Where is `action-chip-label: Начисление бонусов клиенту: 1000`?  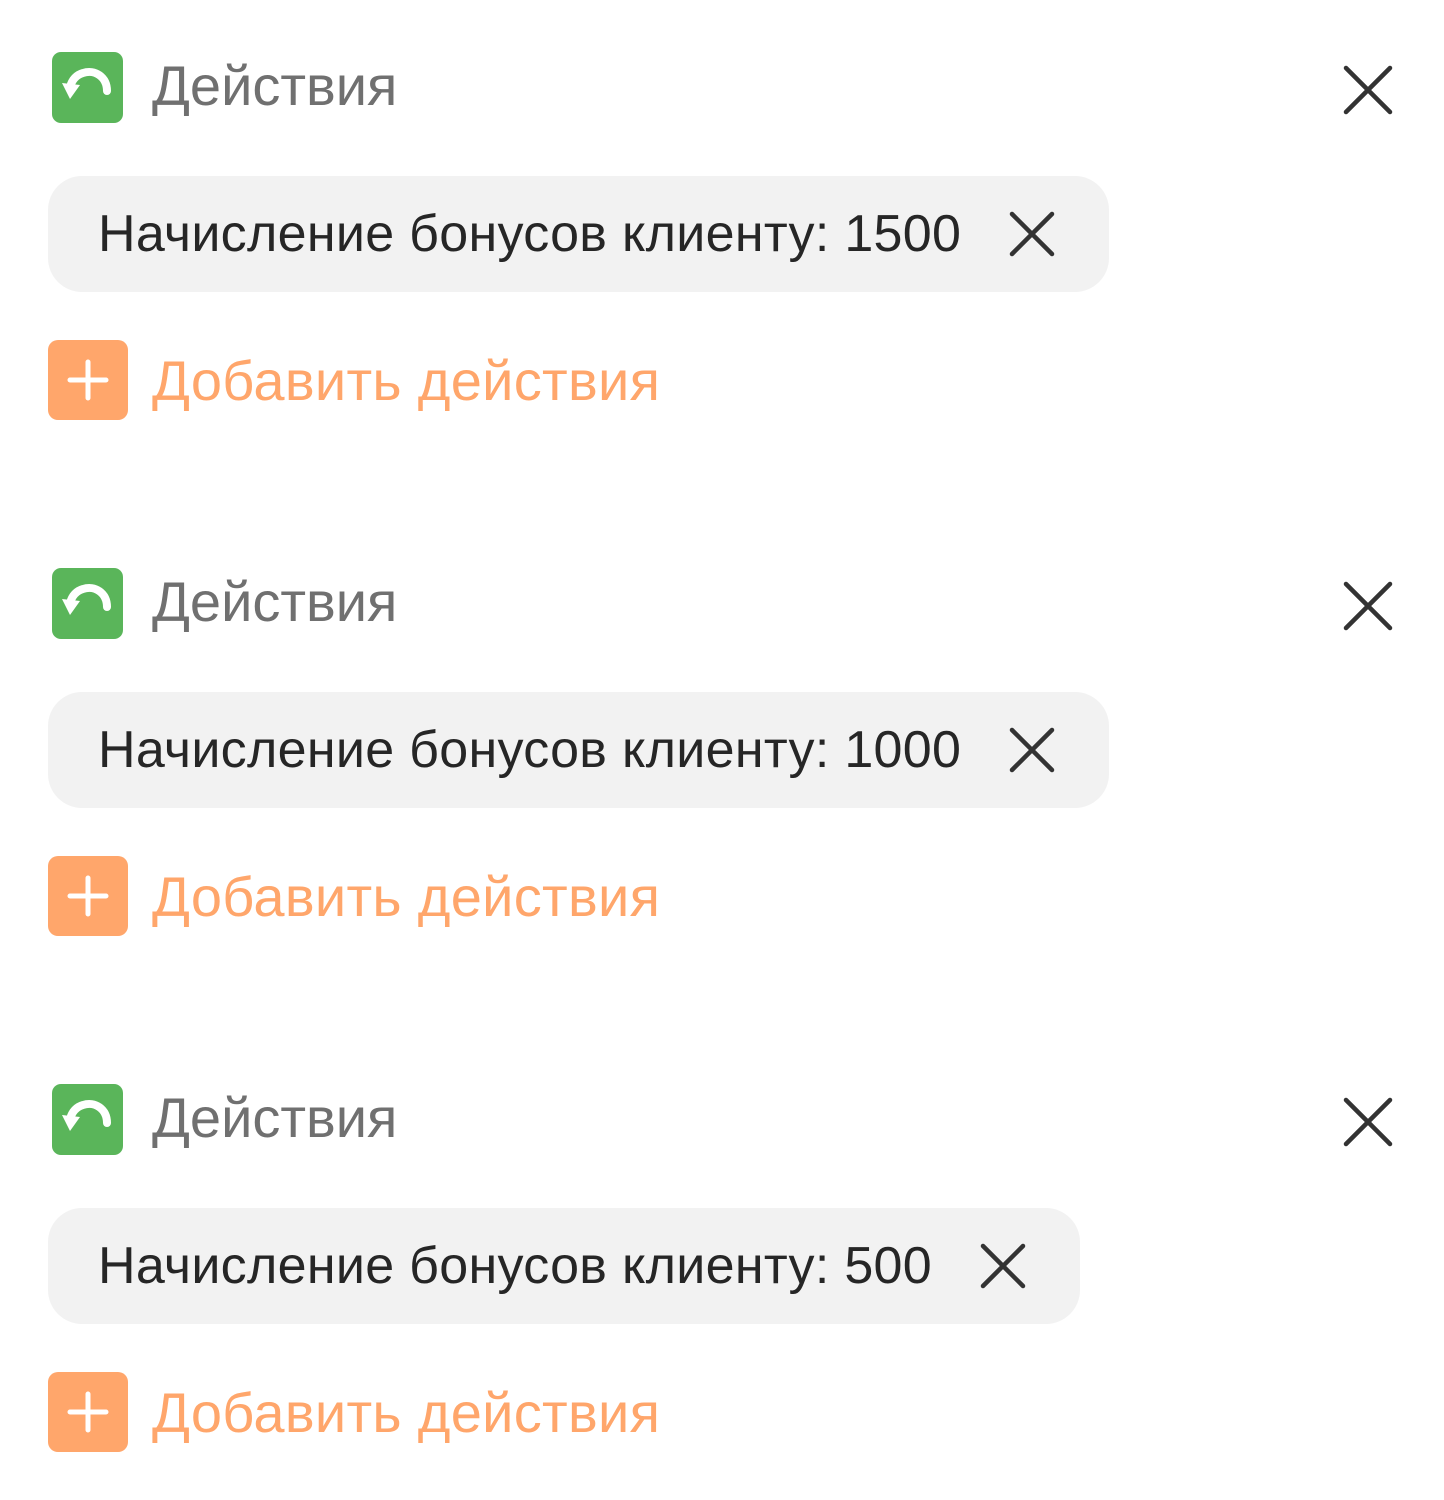
action-chip-label: Начисление бонусов клиенту: 1000 is located at coordinates (530, 750).